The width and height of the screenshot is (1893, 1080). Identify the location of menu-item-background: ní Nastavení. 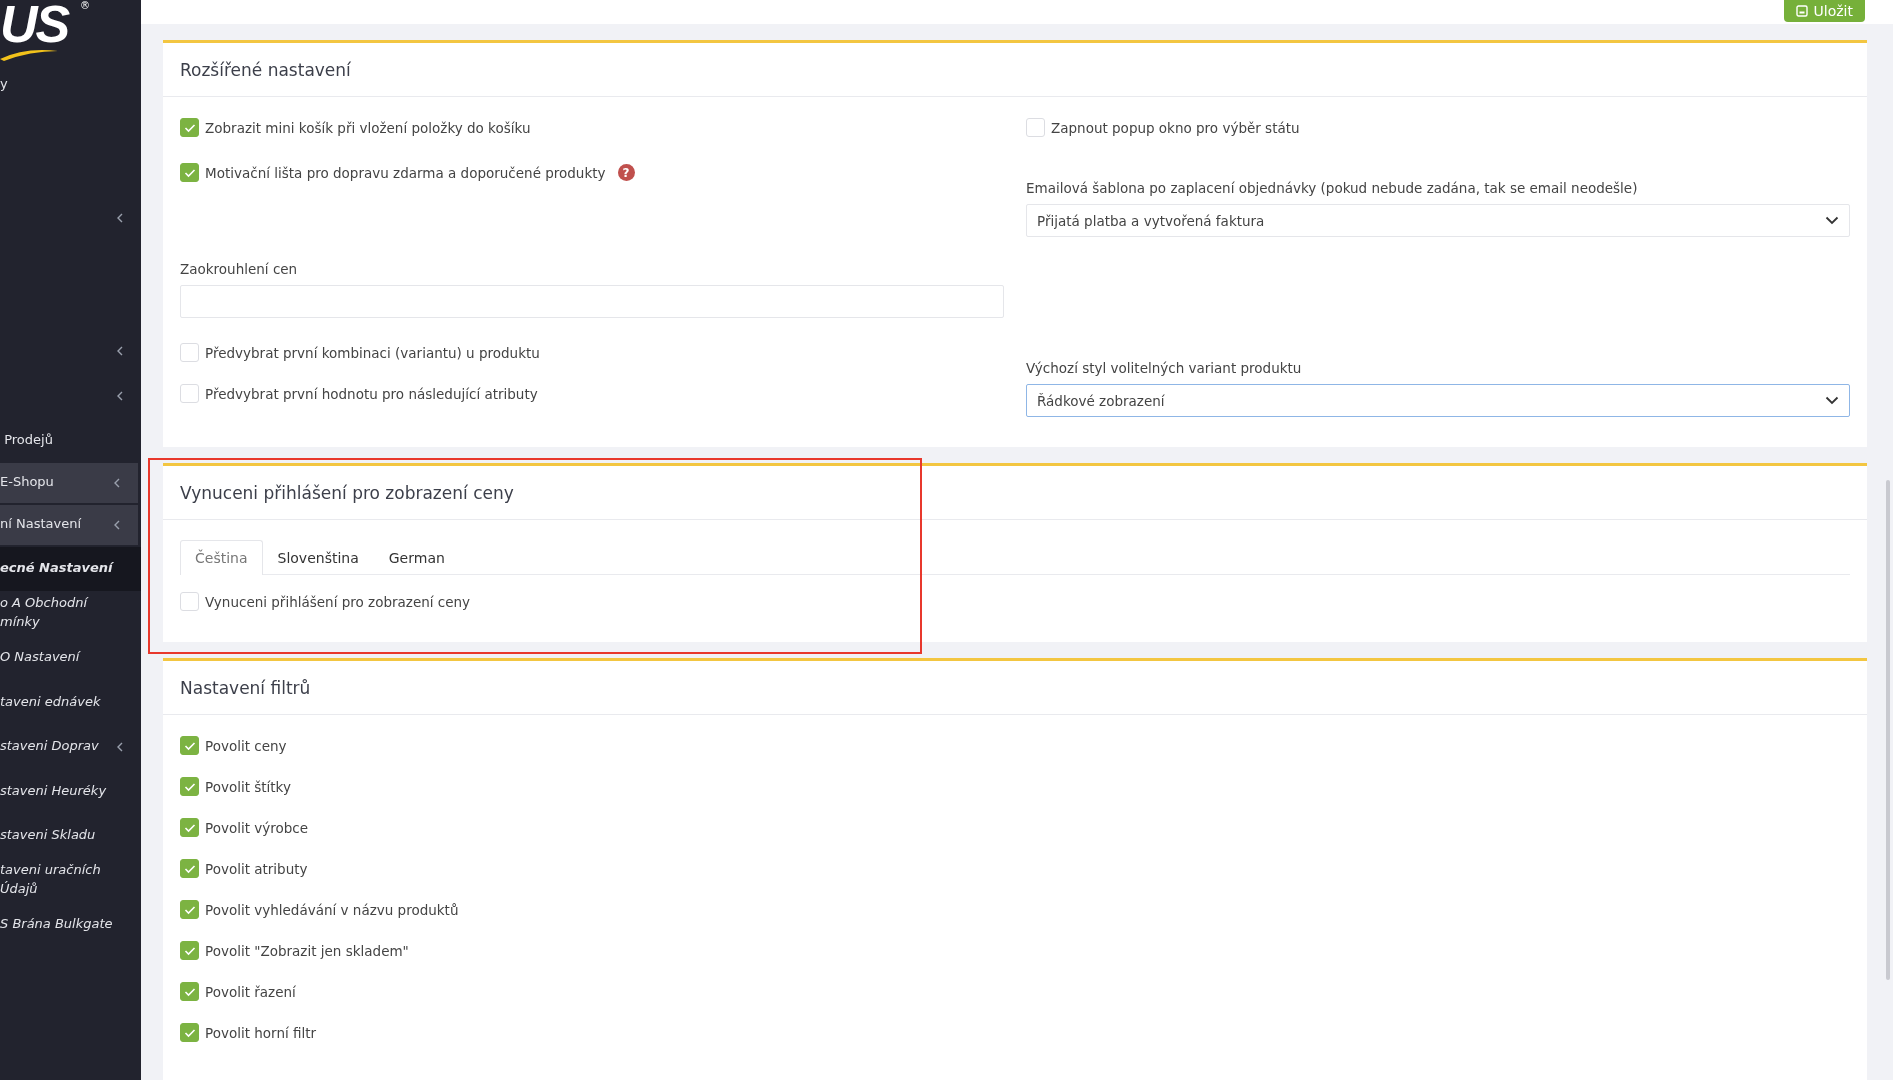
(69, 525).